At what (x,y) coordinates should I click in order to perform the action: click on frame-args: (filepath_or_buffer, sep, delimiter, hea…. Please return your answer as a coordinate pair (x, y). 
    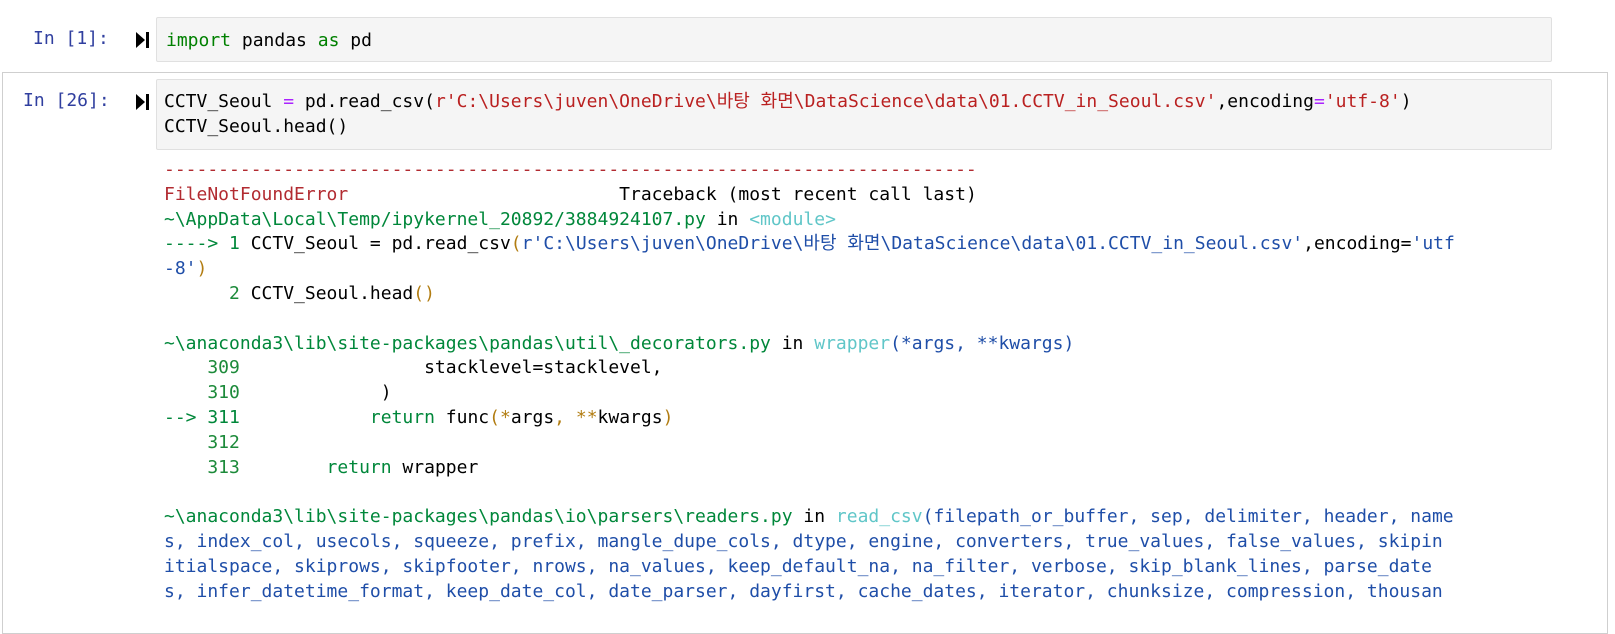
    Looking at the image, I should click on (1188, 517).